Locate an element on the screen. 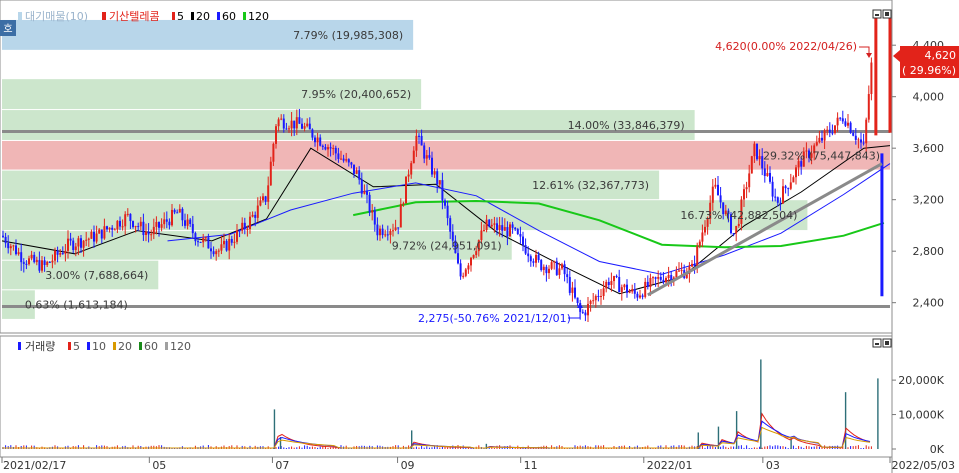  y-tick-label: 2,800 is located at coordinates (929, 251).